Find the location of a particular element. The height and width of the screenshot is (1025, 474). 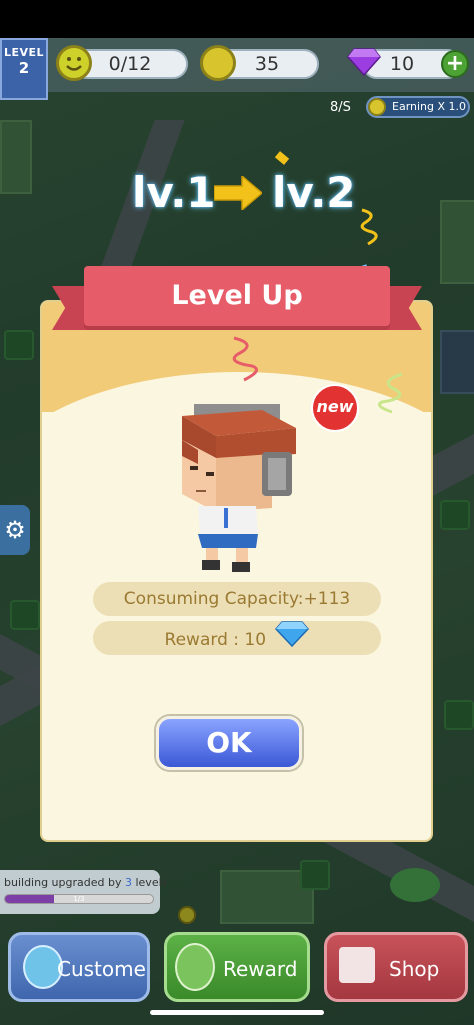

earning-rate: 8/S is located at coordinates (340, 107).